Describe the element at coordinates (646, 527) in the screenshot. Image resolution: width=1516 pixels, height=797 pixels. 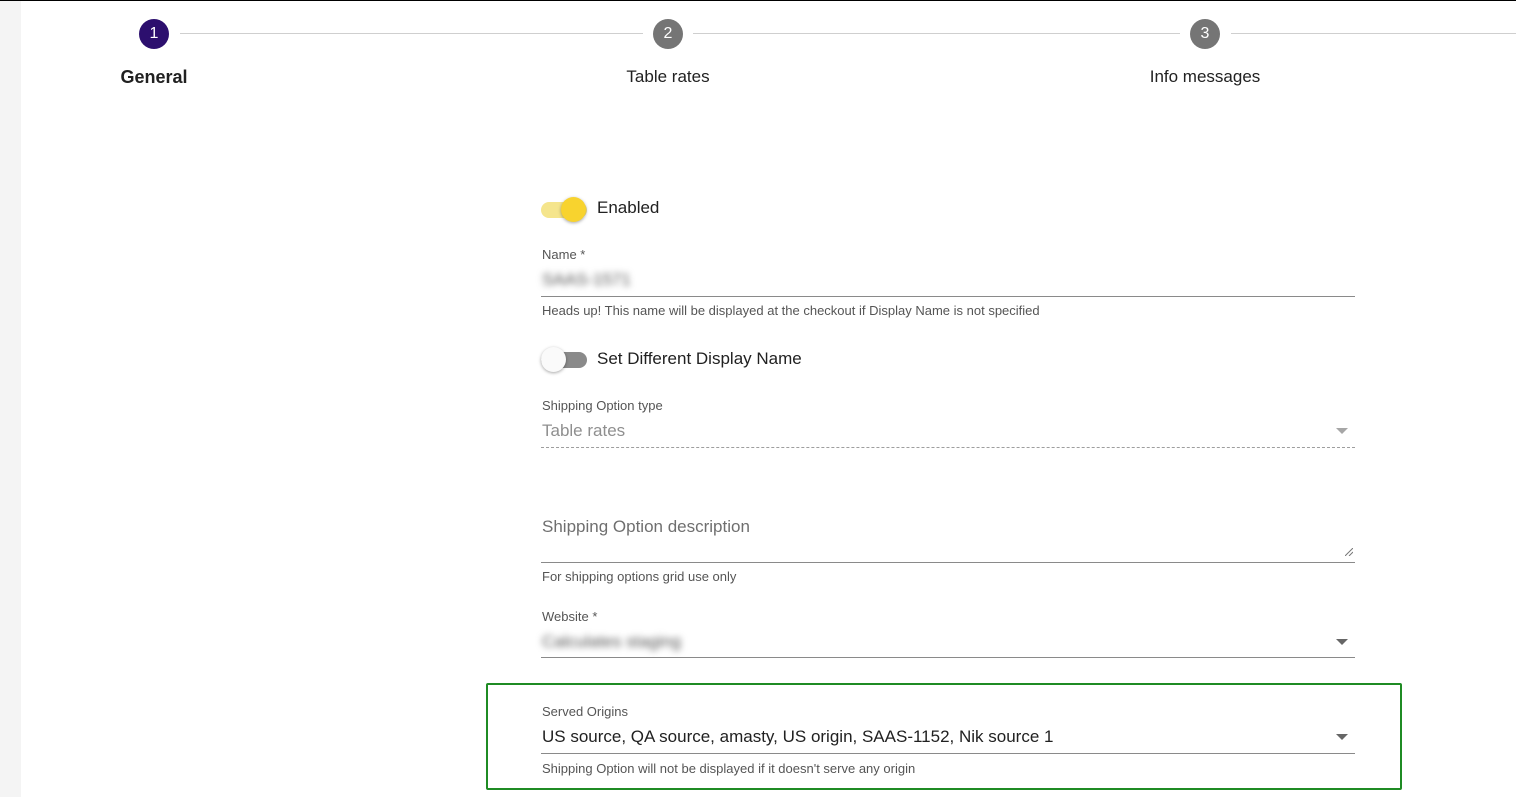
I see `description-textarea: Shipping Option description` at that location.